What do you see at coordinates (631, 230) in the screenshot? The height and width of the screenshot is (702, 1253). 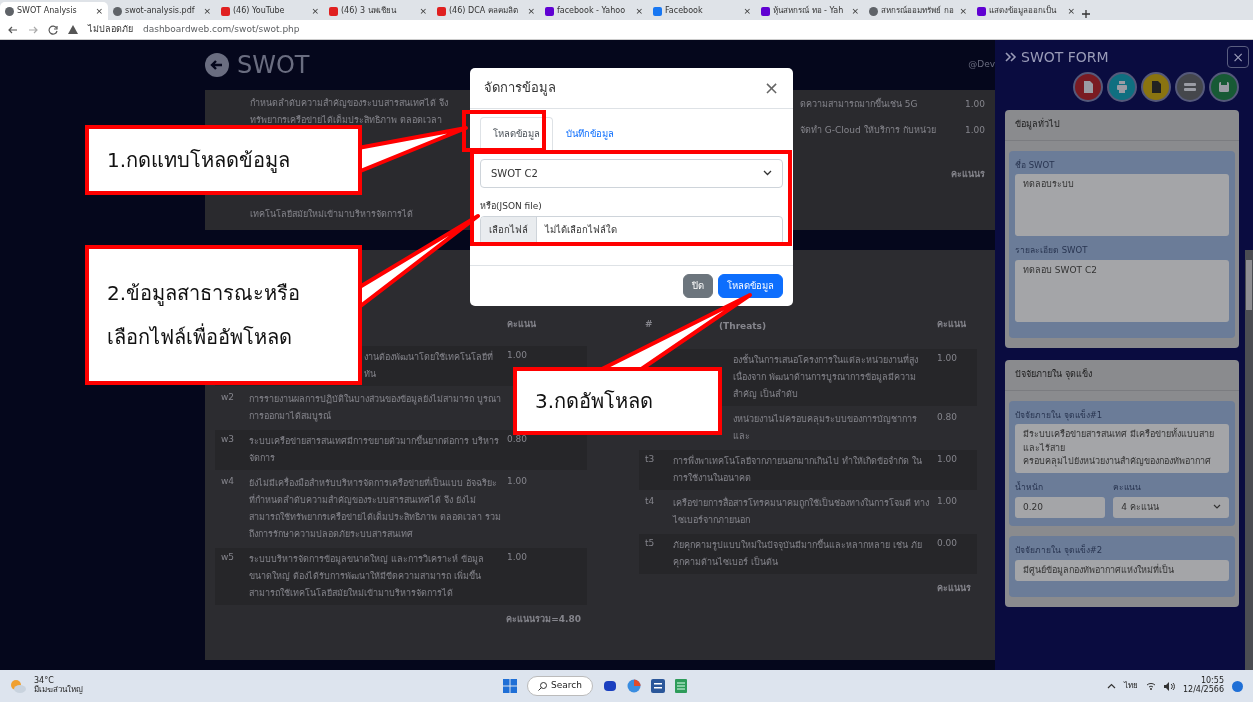 I see `file-input: เลือกไฟล์ ไม่ได้เลือกไฟล์ใด` at bounding box center [631, 230].